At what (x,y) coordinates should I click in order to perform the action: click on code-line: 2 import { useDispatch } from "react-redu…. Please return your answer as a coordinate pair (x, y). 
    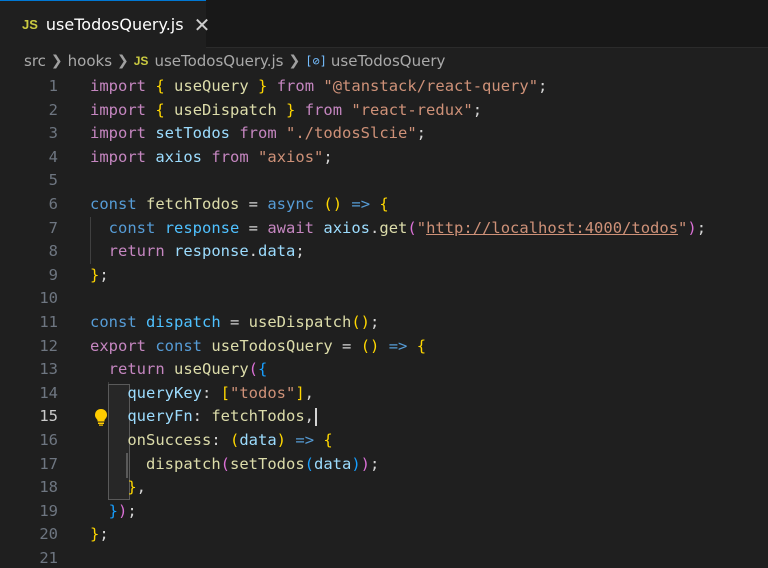
    Looking at the image, I should click on (384, 111).